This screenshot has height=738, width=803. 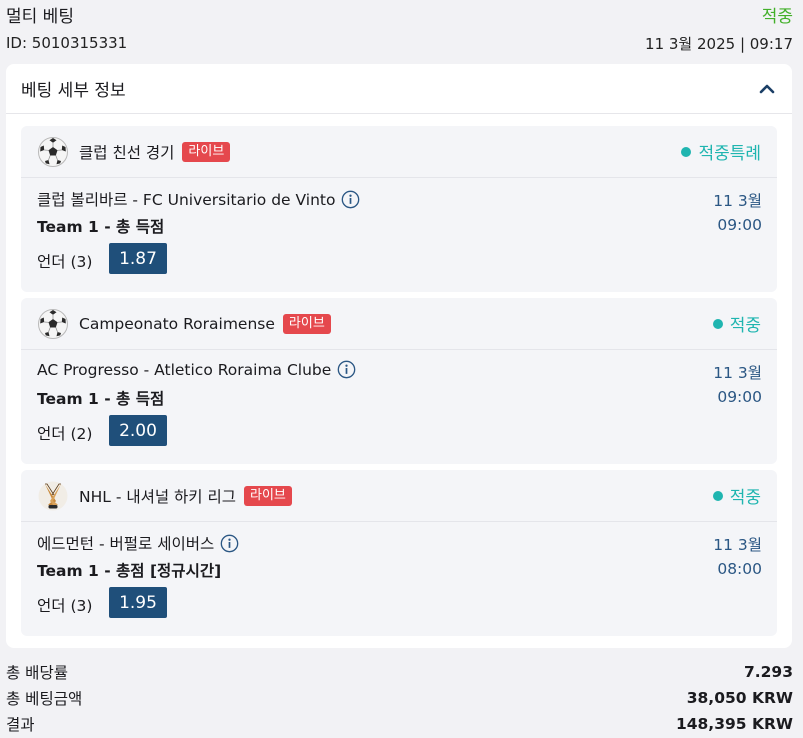 What do you see at coordinates (138, 258) in the screenshot?
I see `odds-badge: 1.87` at bounding box center [138, 258].